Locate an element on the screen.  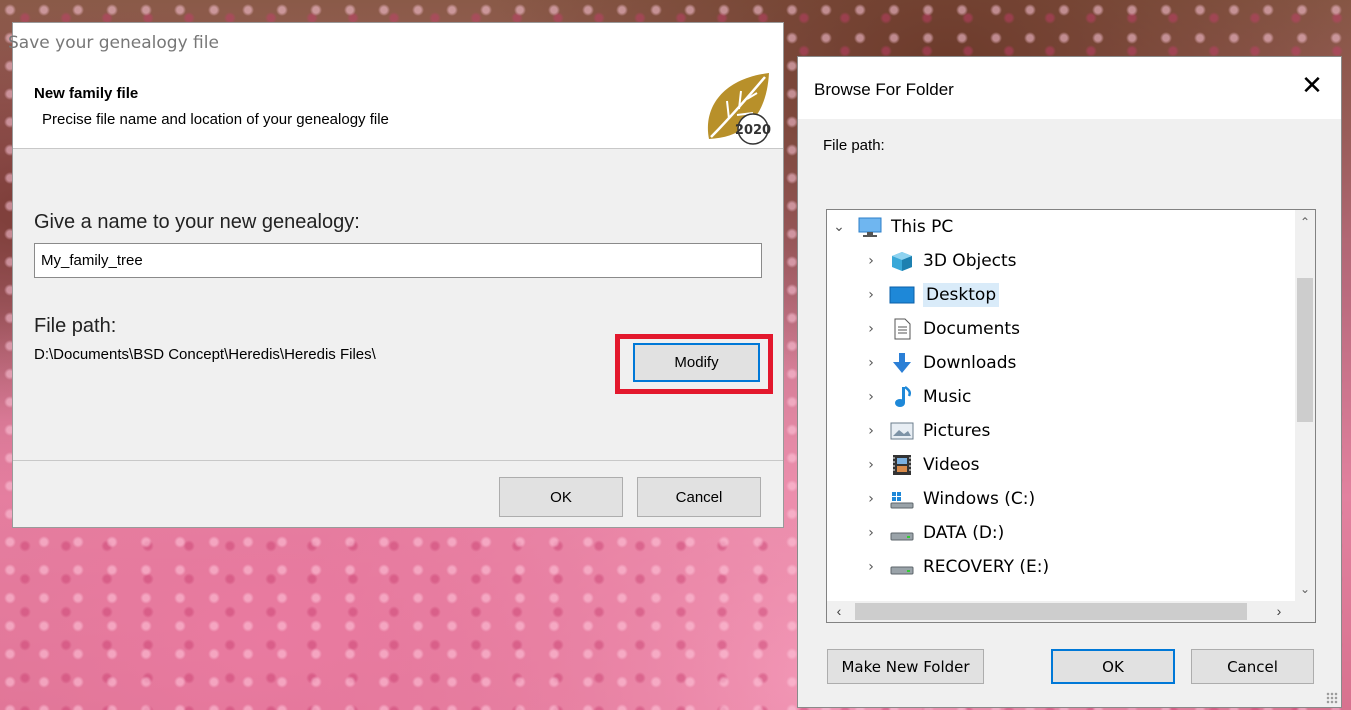
tree-item-desktop: › Desktop is located at coordinates (930, 295).